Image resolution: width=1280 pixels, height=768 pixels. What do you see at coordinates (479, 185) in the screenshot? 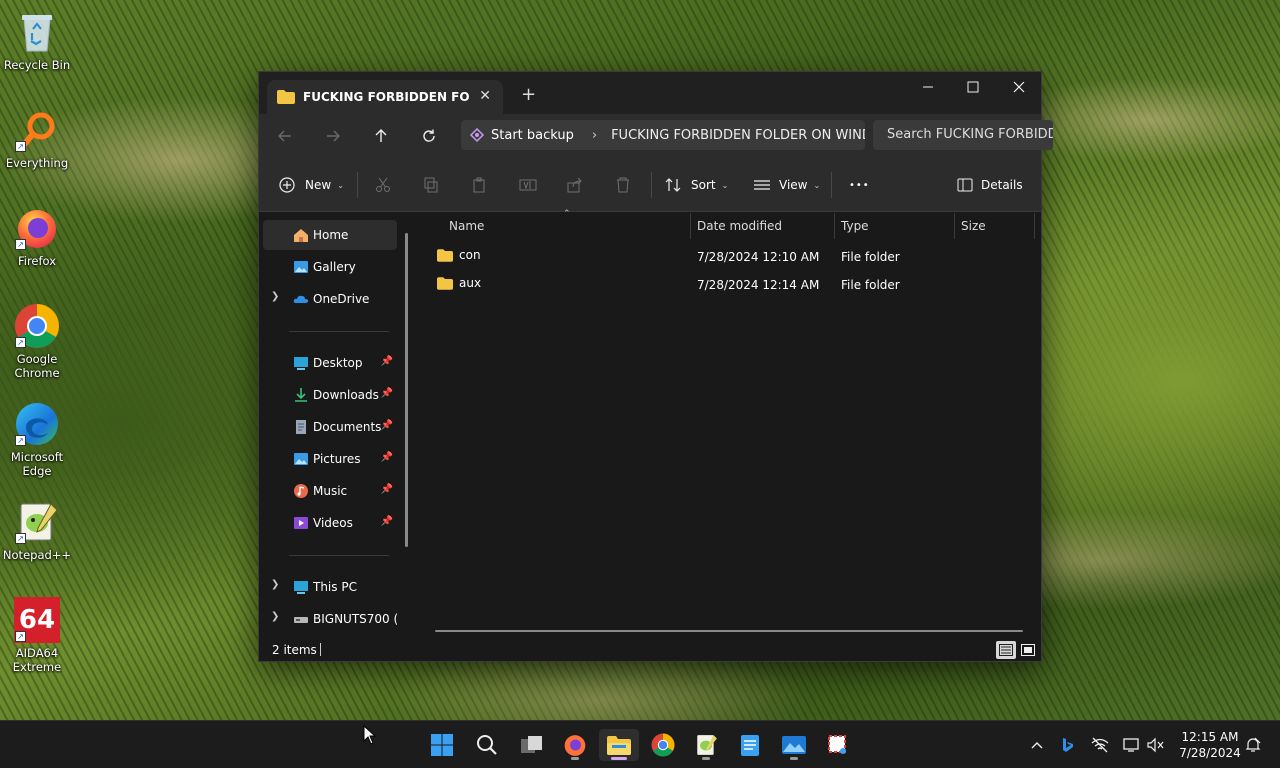
I see `paste-button` at bounding box center [479, 185].